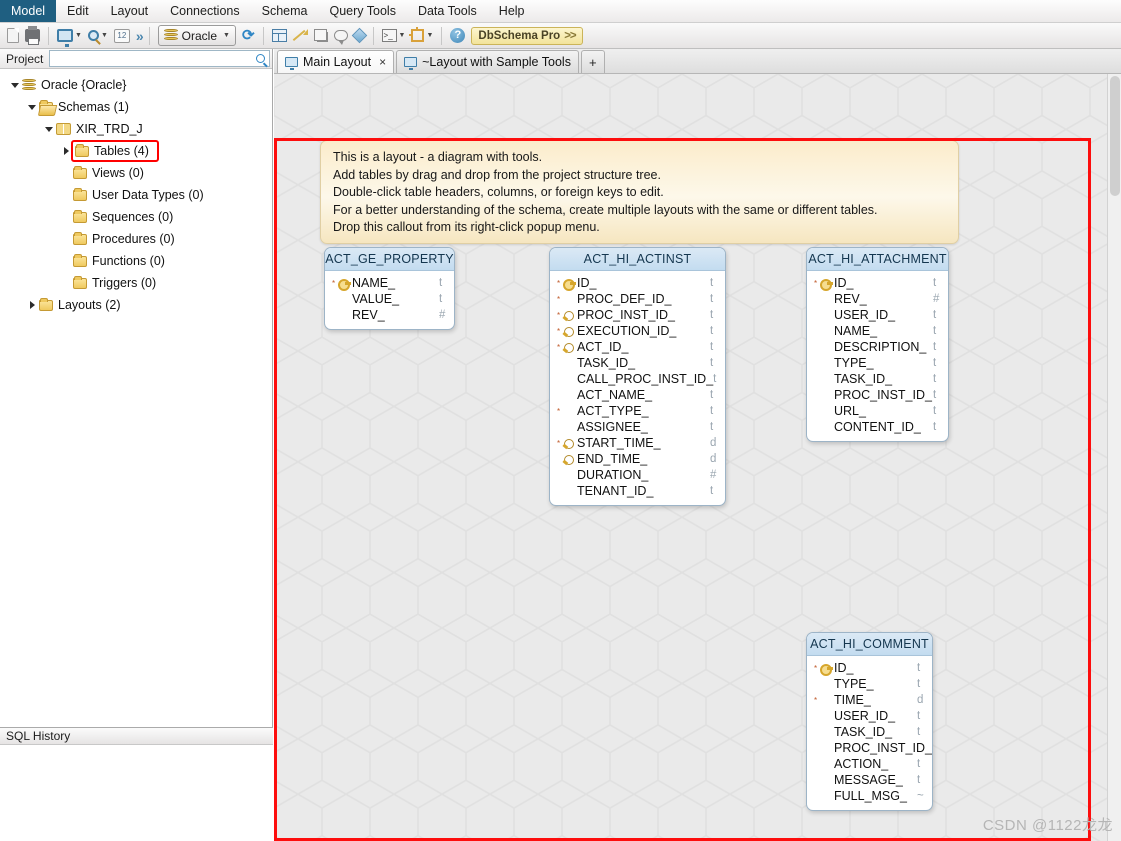  Describe the element at coordinates (122, 36) in the screenshot. I see `font-size-button: 12` at that location.